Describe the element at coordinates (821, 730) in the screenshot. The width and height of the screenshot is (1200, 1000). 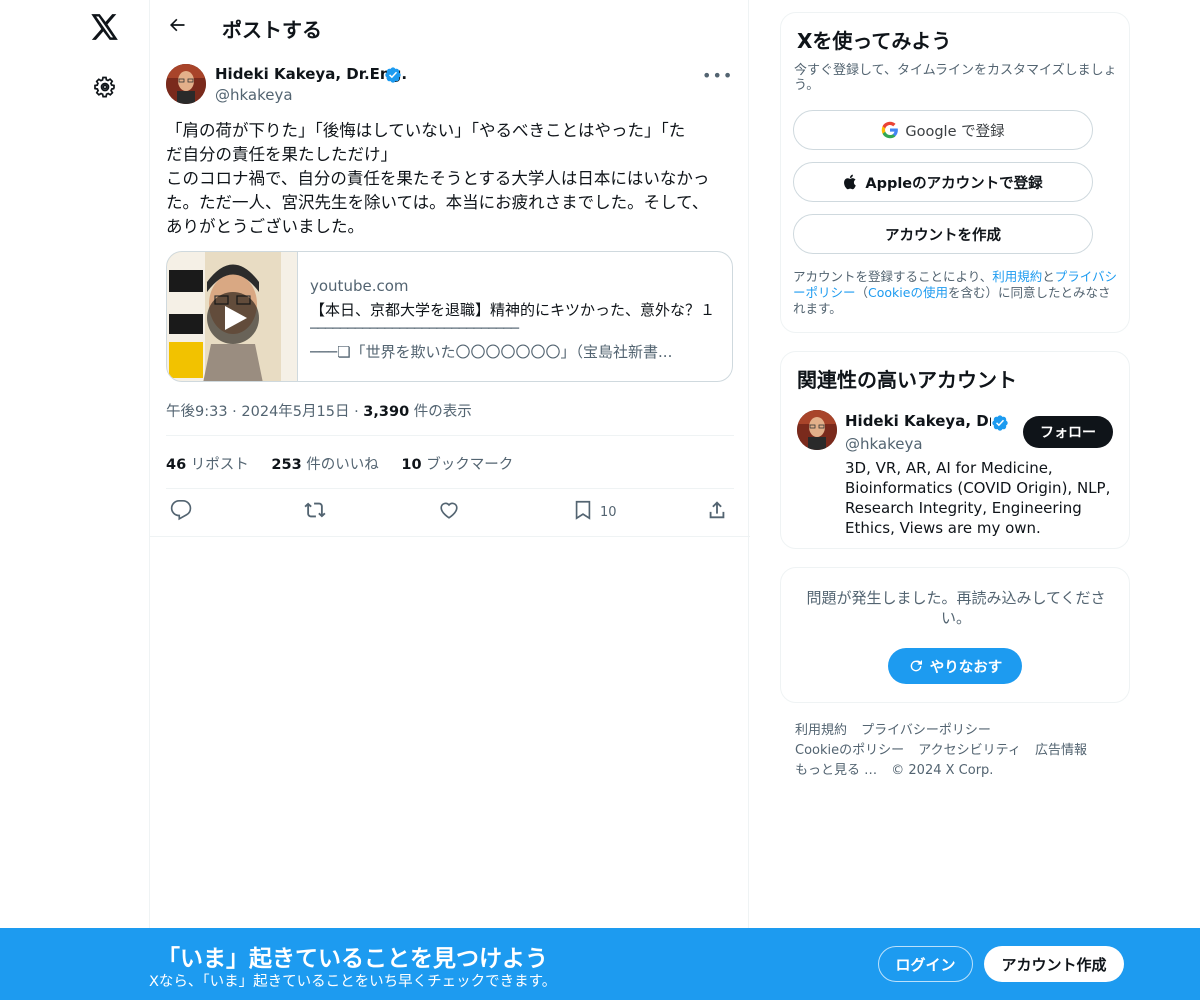
I see `footer-terms-link: 利用規約` at that location.